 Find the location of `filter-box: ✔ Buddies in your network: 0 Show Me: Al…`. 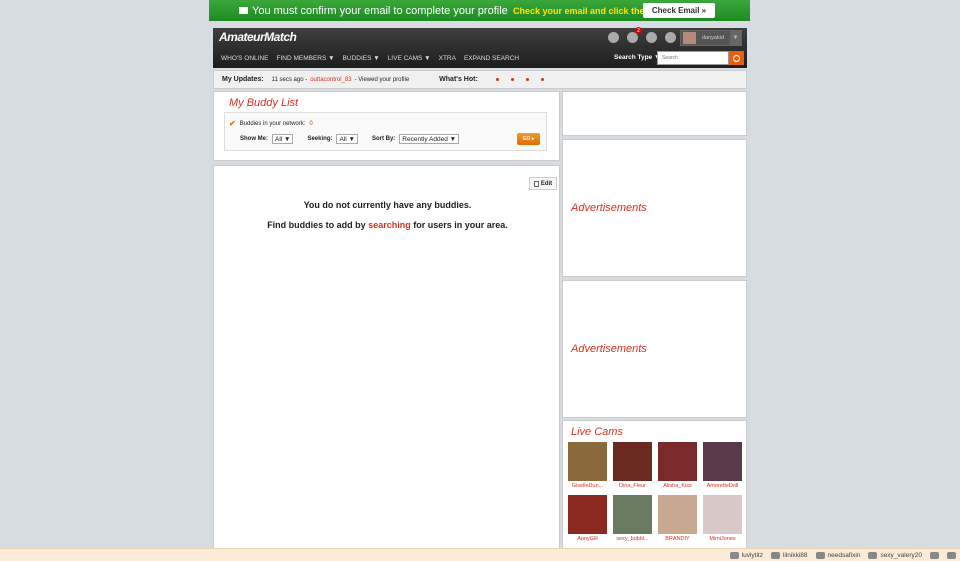

filter-box: ✔ Buddies in your network: 0 Show Me: Al… is located at coordinates (385, 131).